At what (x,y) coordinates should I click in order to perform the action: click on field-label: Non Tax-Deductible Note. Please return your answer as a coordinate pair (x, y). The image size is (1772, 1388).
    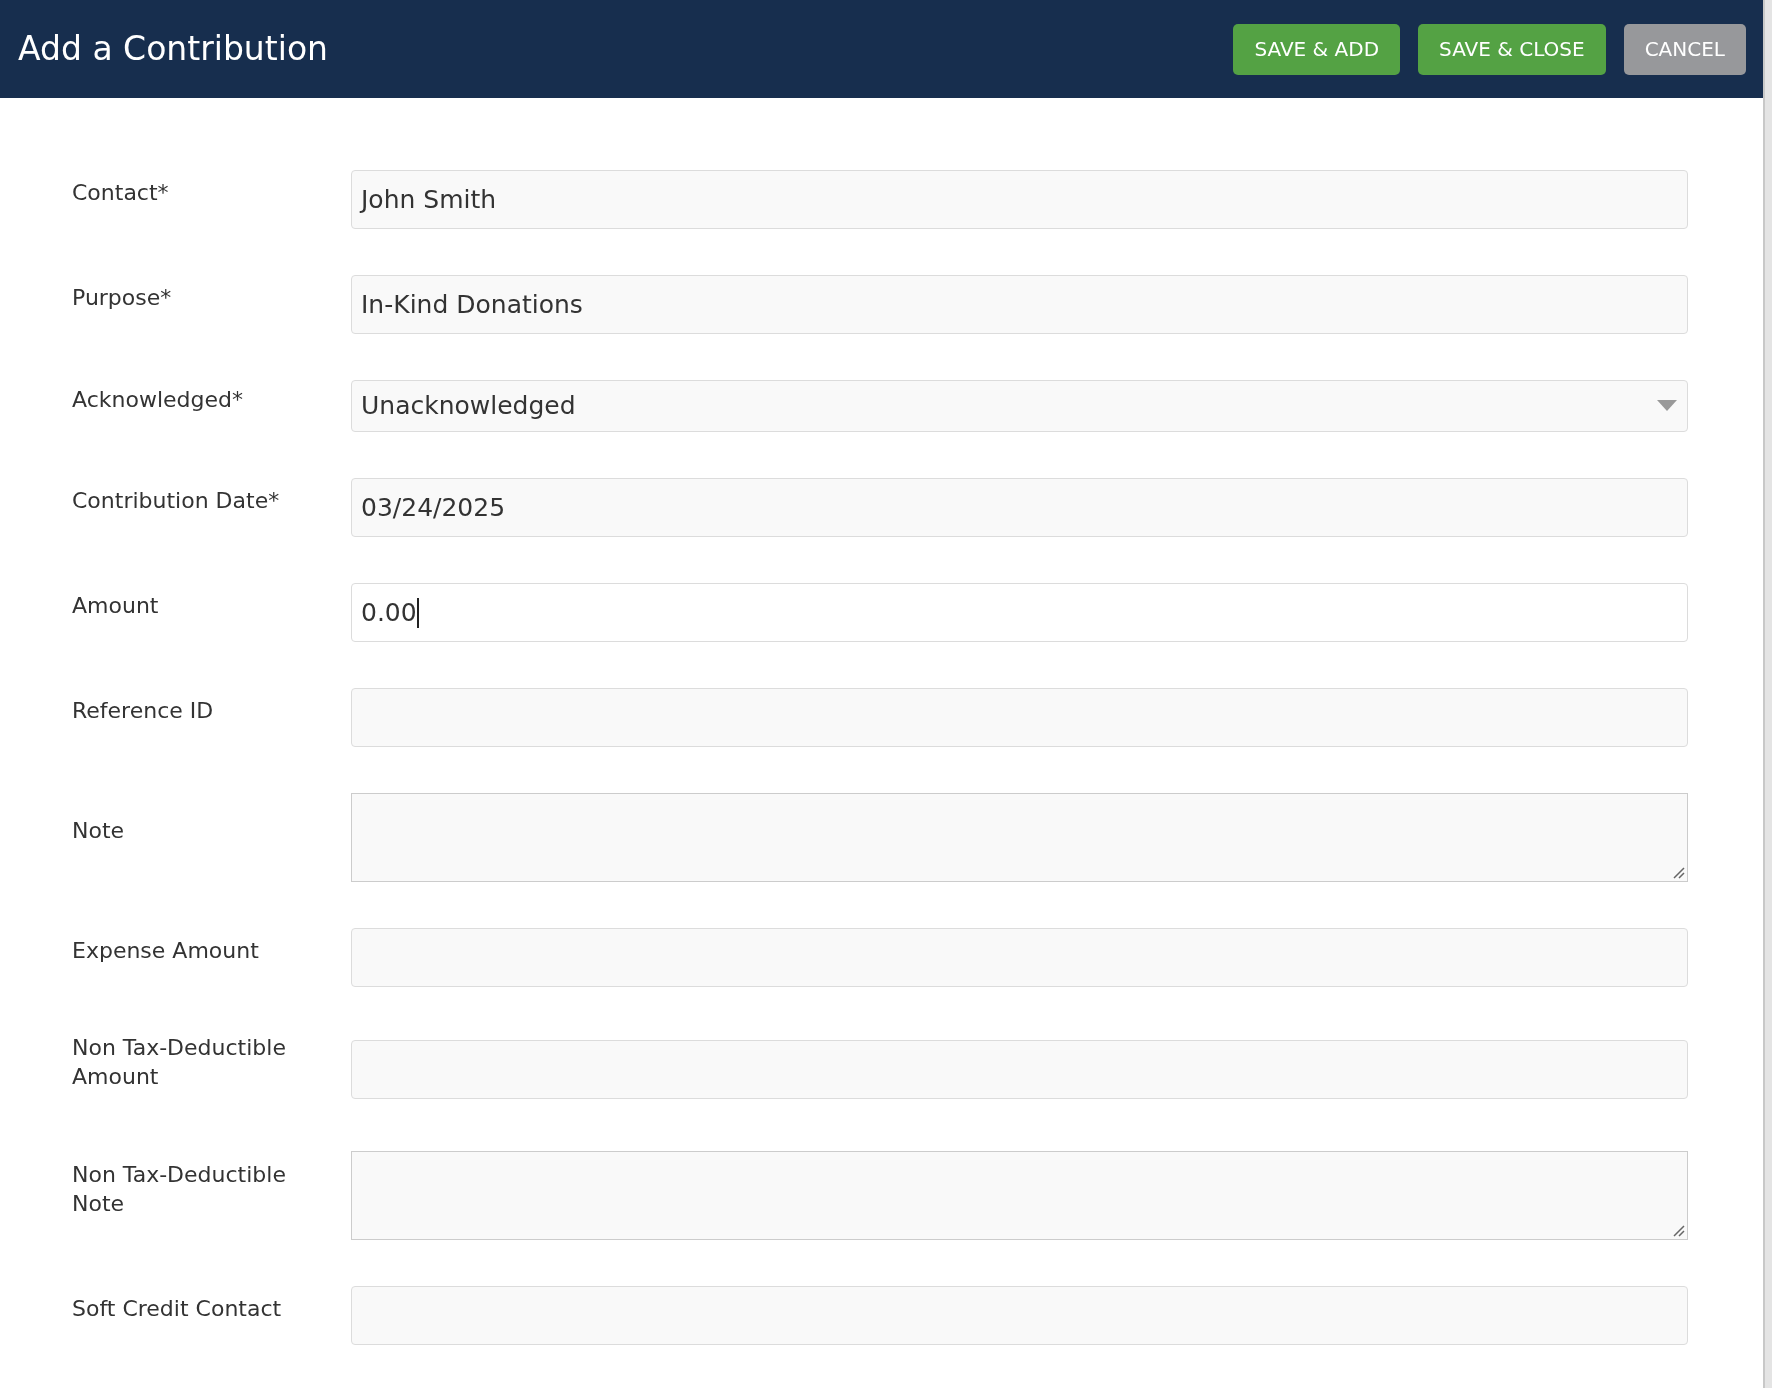
    Looking at the image, I should click on (179, 1189).